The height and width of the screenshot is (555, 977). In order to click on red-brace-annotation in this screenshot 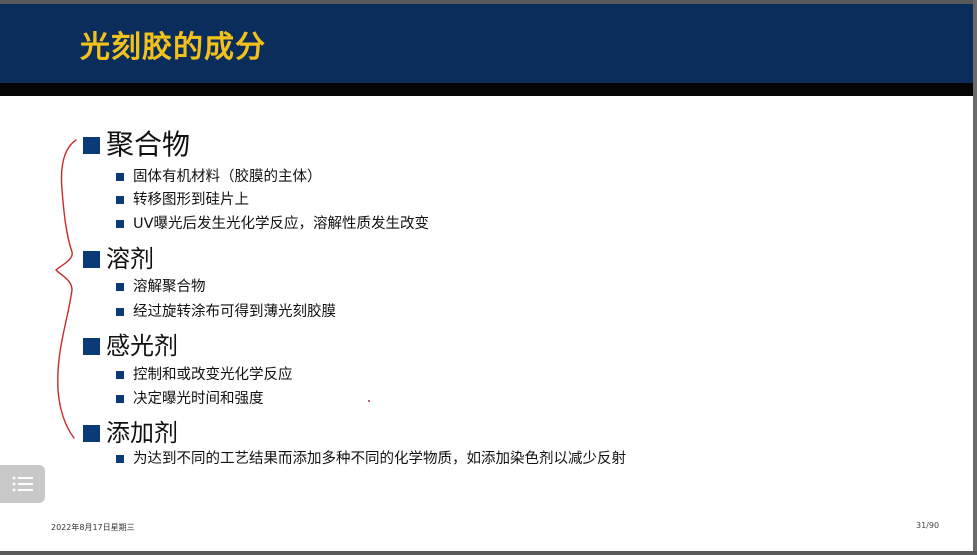, I will do `click(66, 289)`.